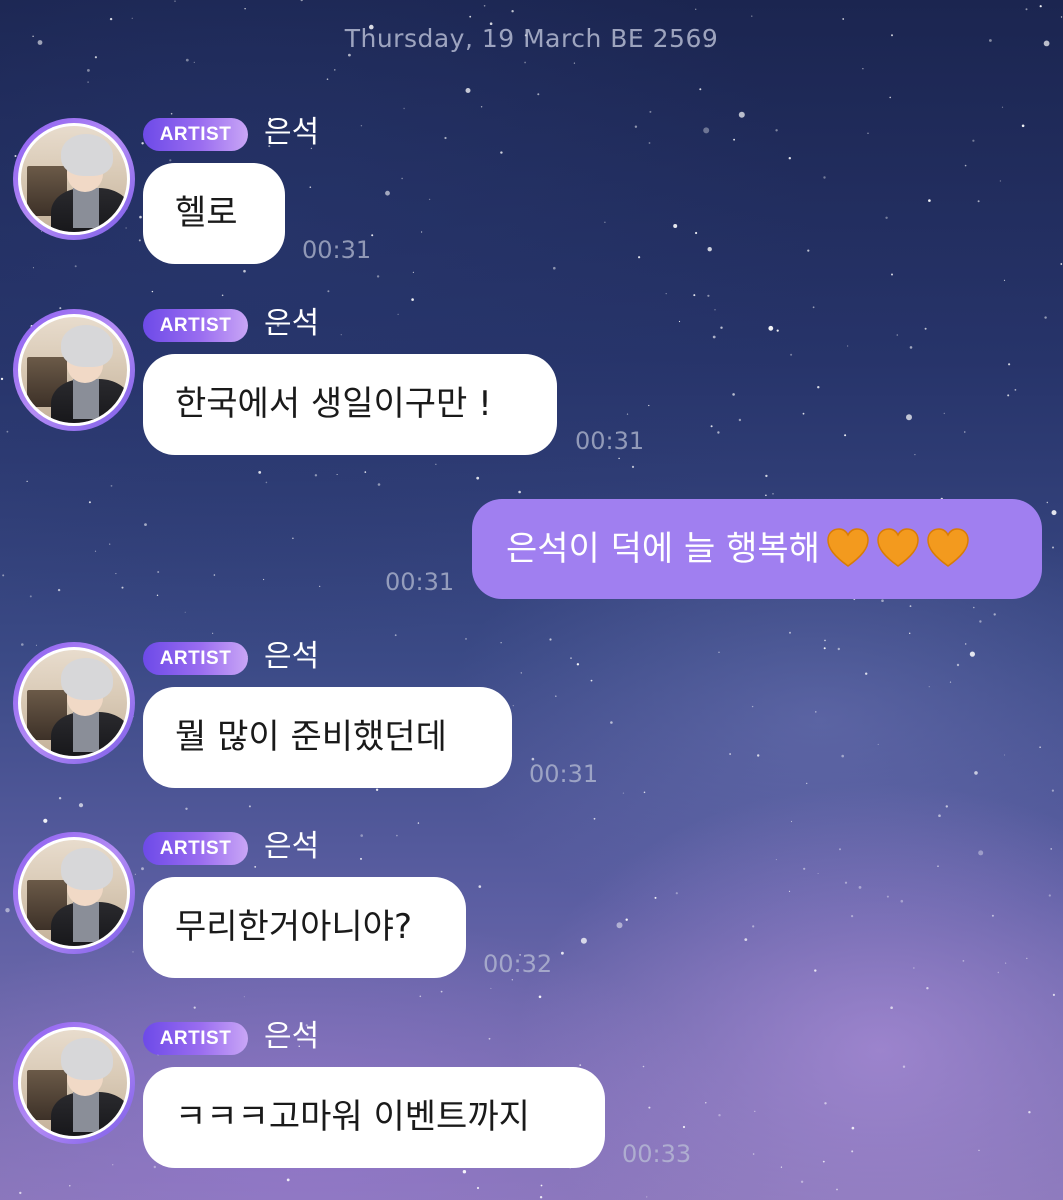 The image size is (1063, 1200). What do you see at coordinates (663, 549) in the screenshot?
I see `message-text: 은석이 덕에 늘 행복해` at bounding box center [663, 549].